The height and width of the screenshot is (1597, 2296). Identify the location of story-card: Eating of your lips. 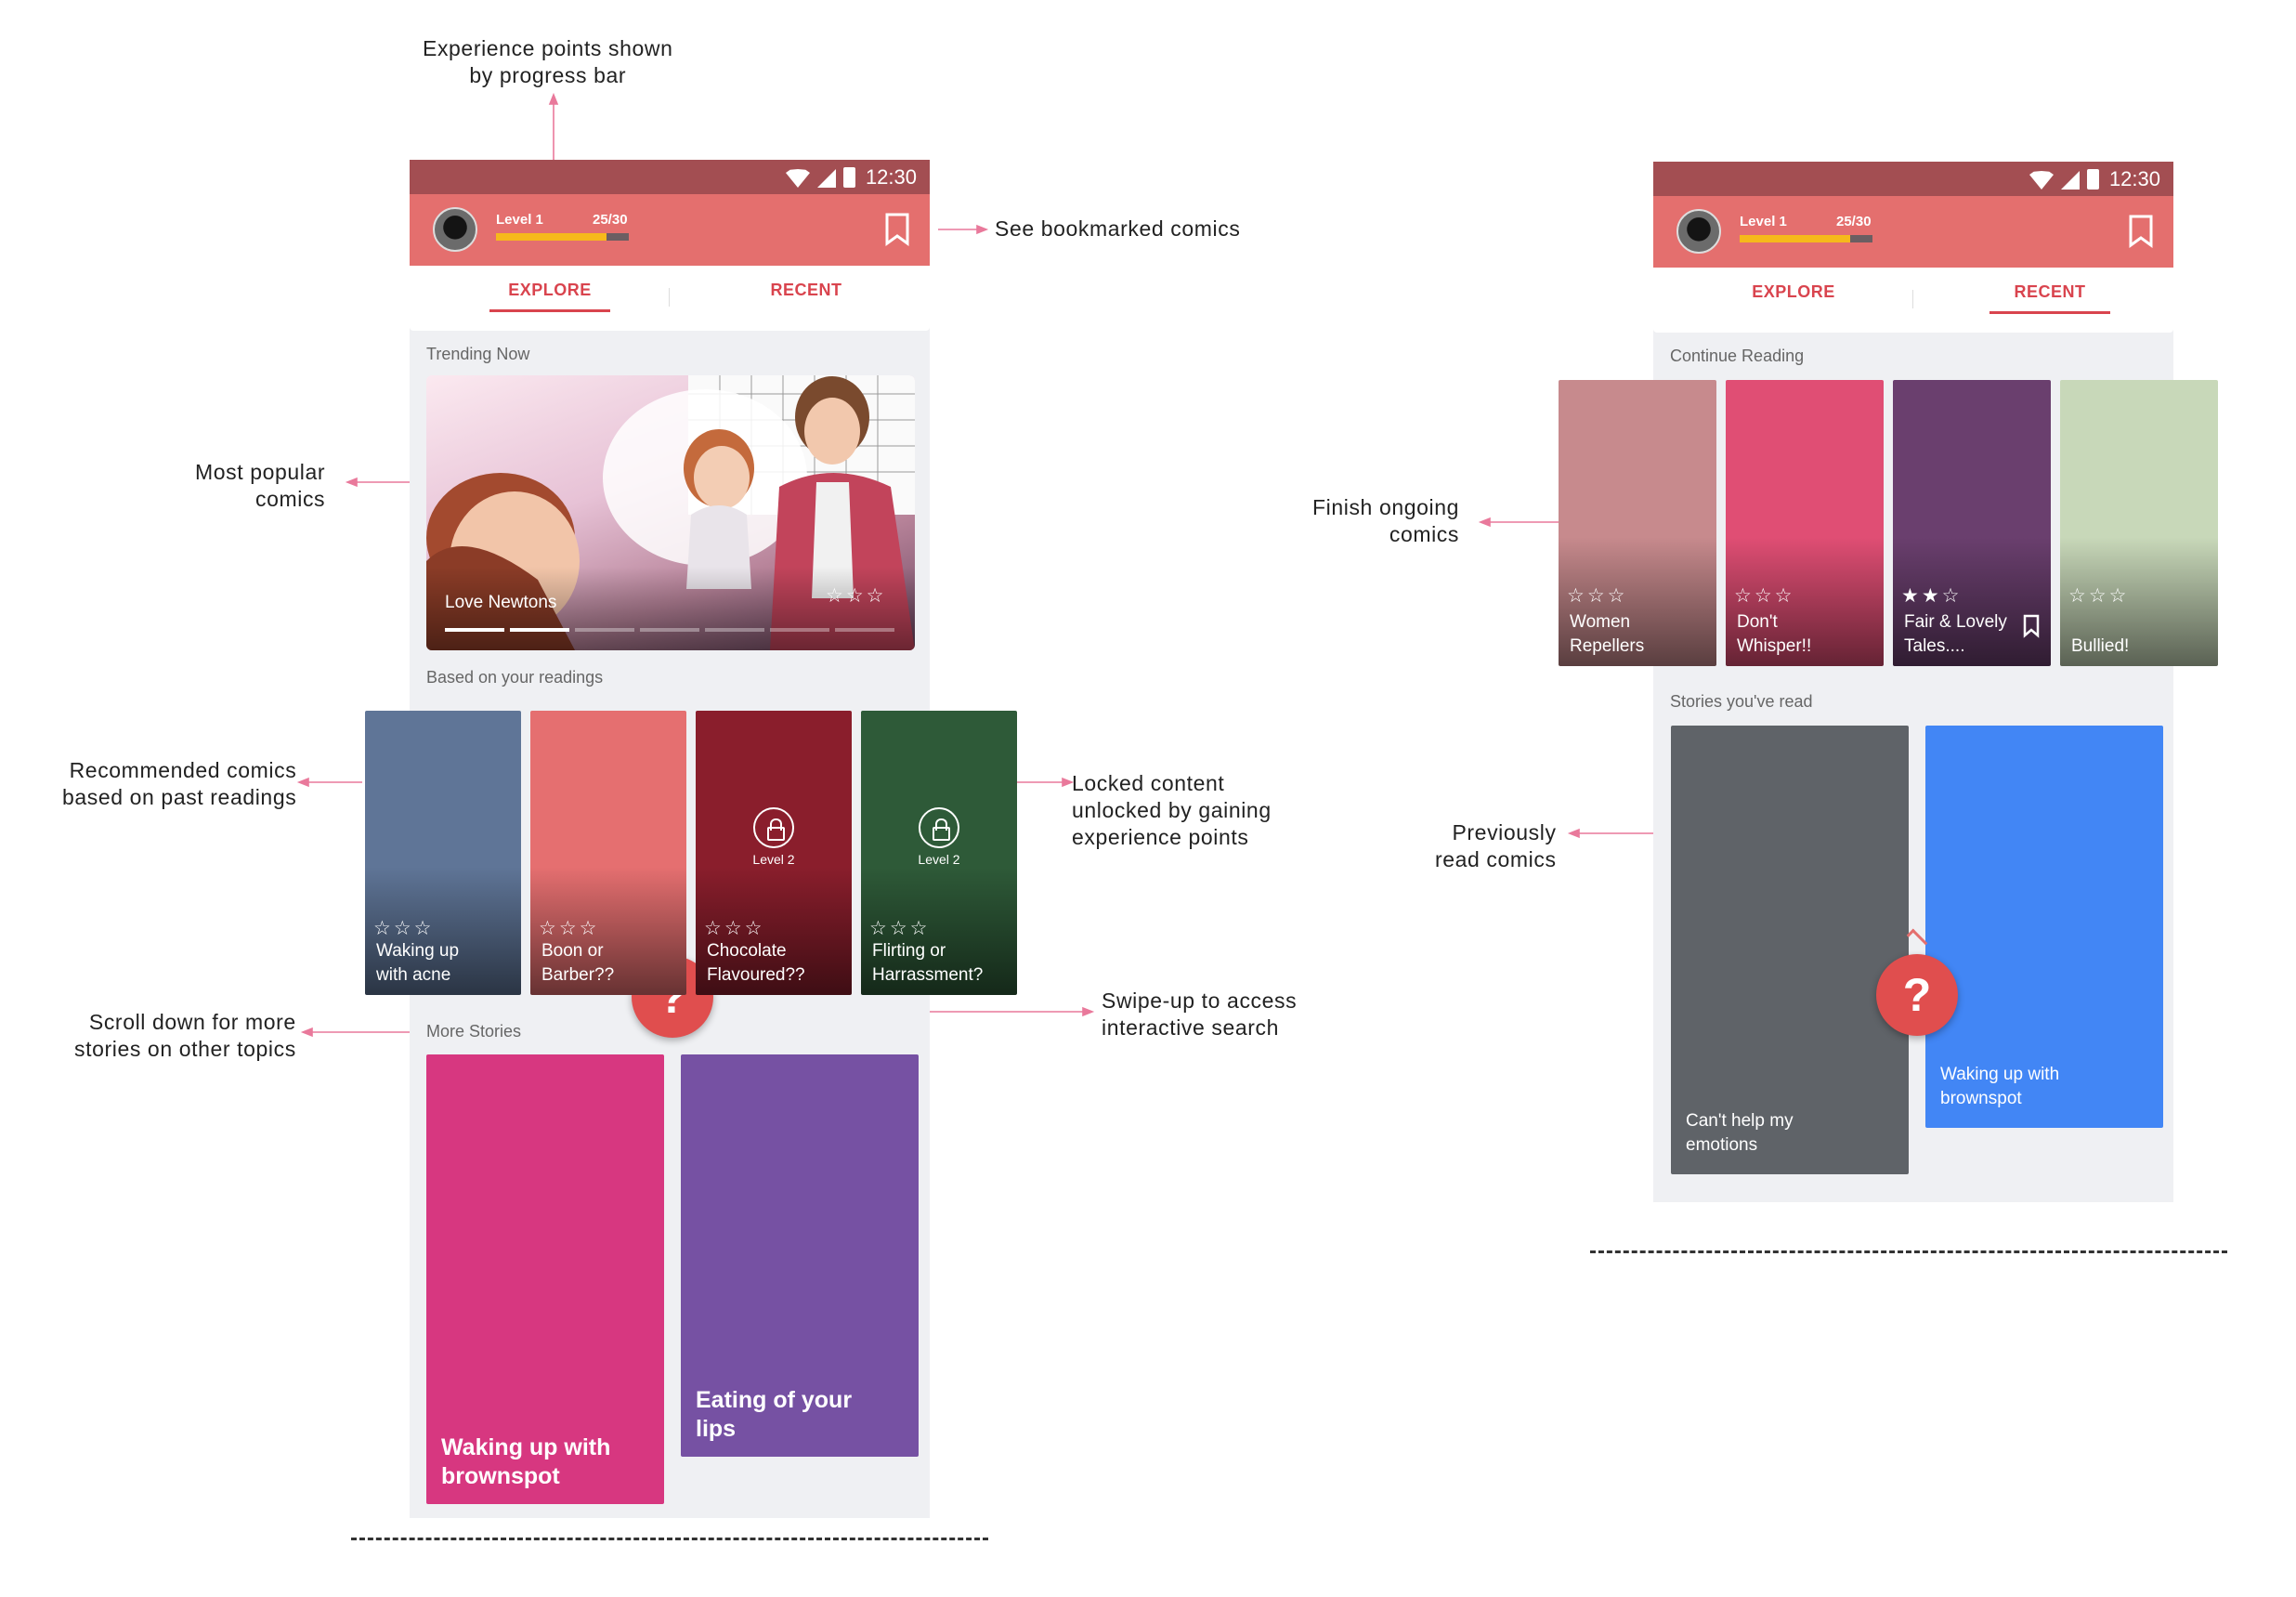
(800, 1255).